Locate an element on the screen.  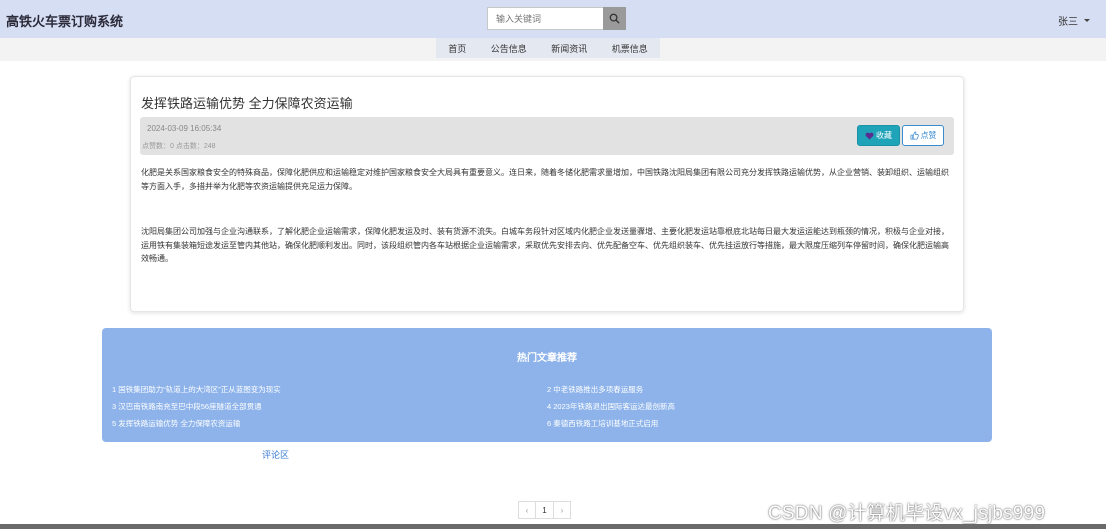
nav-bar: 首页 公告信息 新闻资讯 机票信息 is located at coordinates (553, 49).